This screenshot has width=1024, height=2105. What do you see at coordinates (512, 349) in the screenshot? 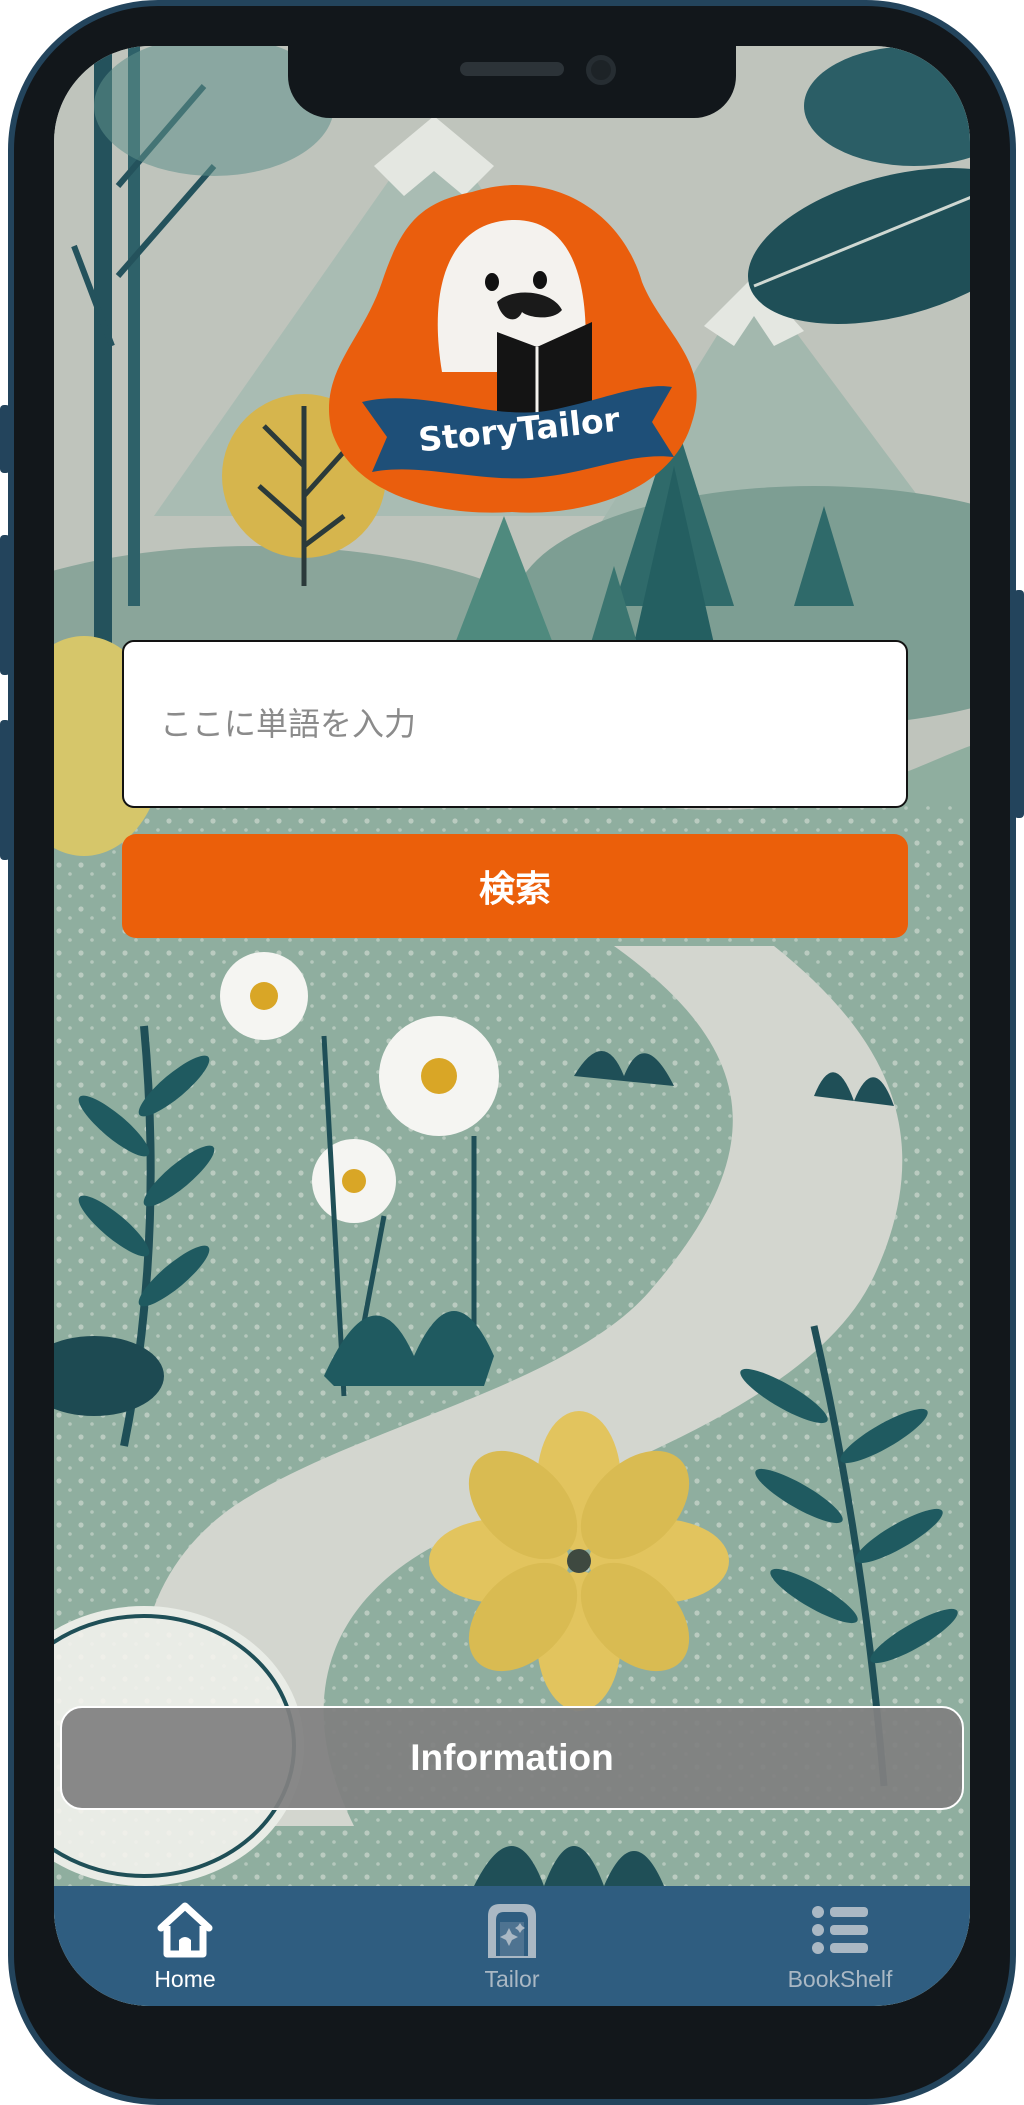
I see `storytailor-logo` at bounding box center [512, 349].